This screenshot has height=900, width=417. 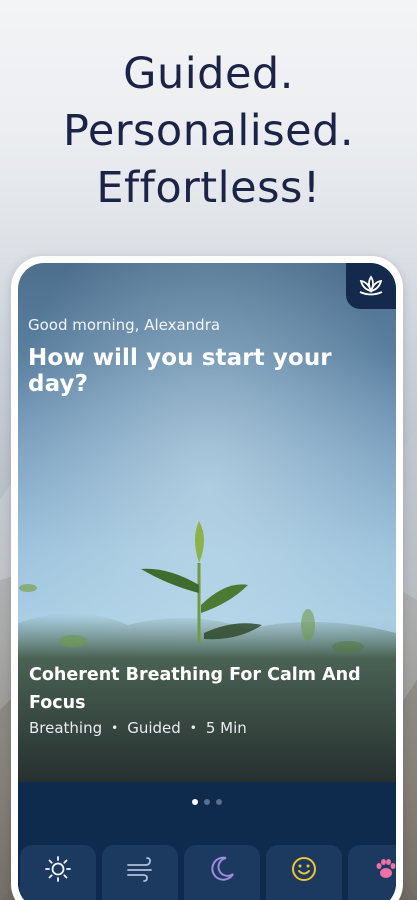 What do you see at coordinates (386, 868) in the screenshot?
I see `paw-icon` at bounding box center [386, 868].